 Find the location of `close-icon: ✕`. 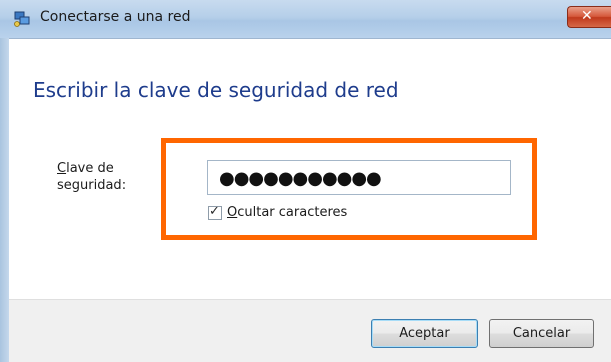

close-icon: ✕ is located at coordinates (587, 16).